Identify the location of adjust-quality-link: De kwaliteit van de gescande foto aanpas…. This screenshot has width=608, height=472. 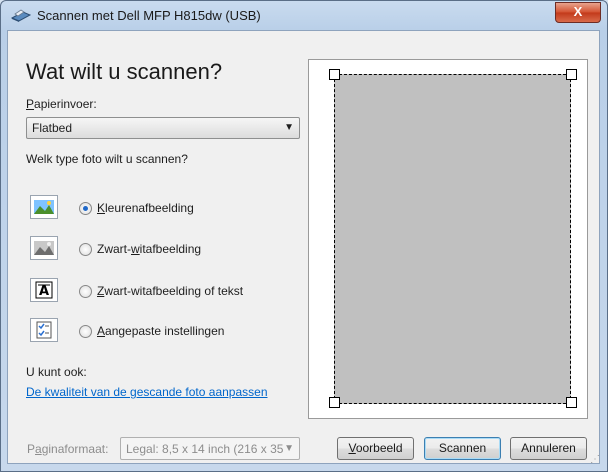
(147, 392).